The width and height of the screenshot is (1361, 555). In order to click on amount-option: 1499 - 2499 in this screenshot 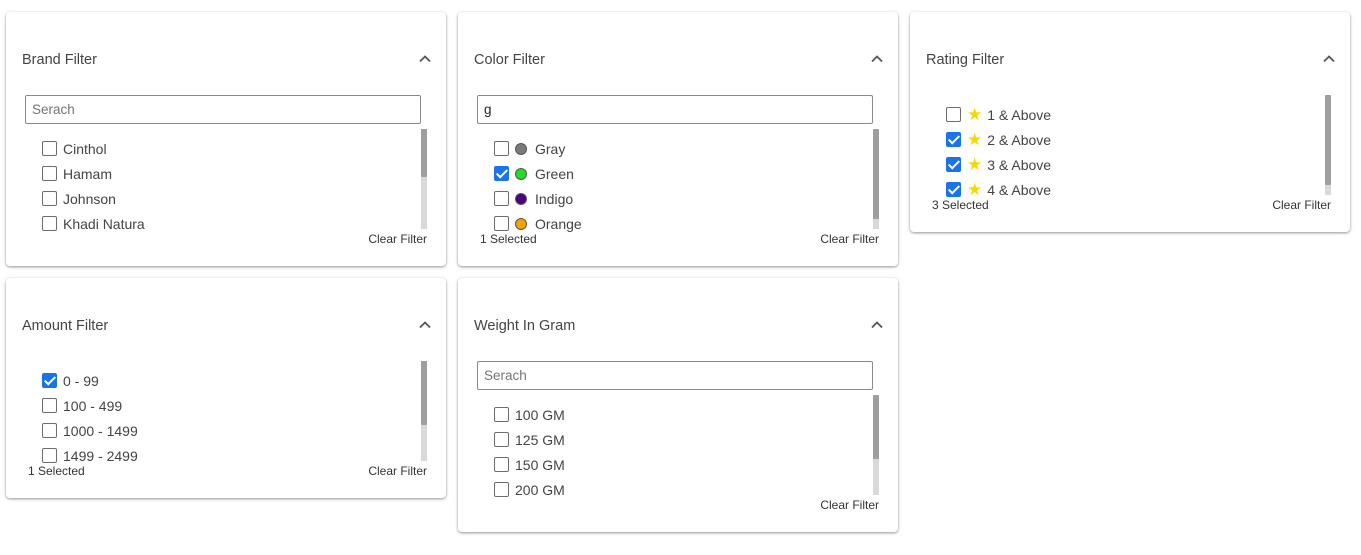, I will do `click(217, 455)`.